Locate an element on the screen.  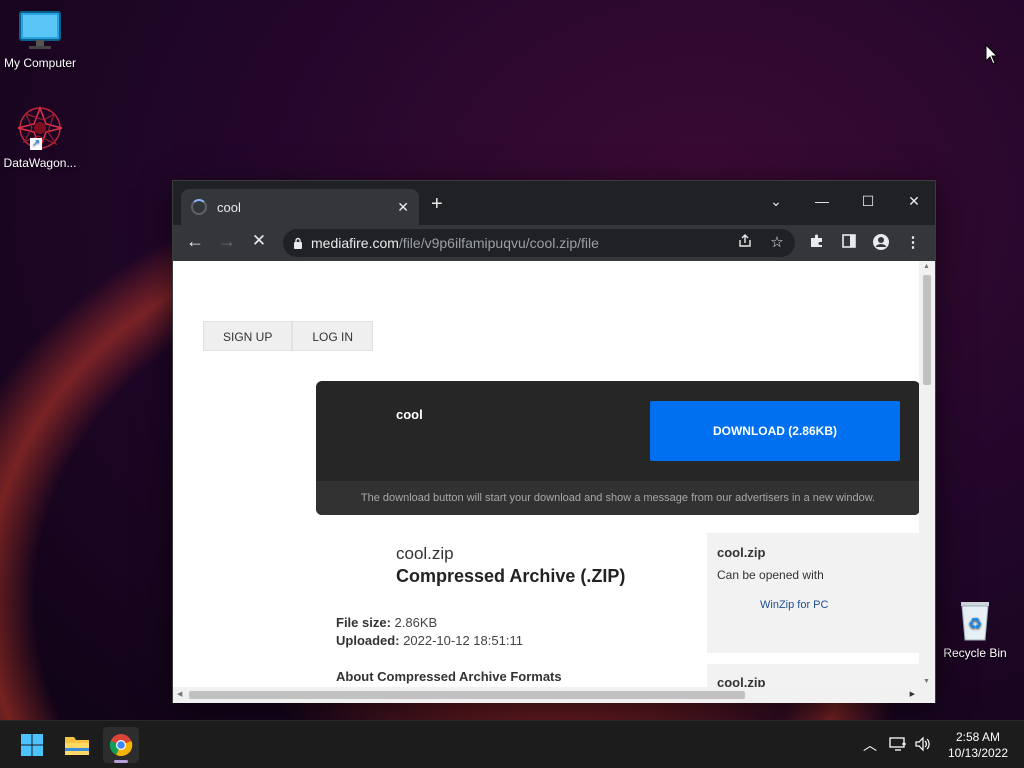
new-tab-button: + is located at coordinates (437, 204).